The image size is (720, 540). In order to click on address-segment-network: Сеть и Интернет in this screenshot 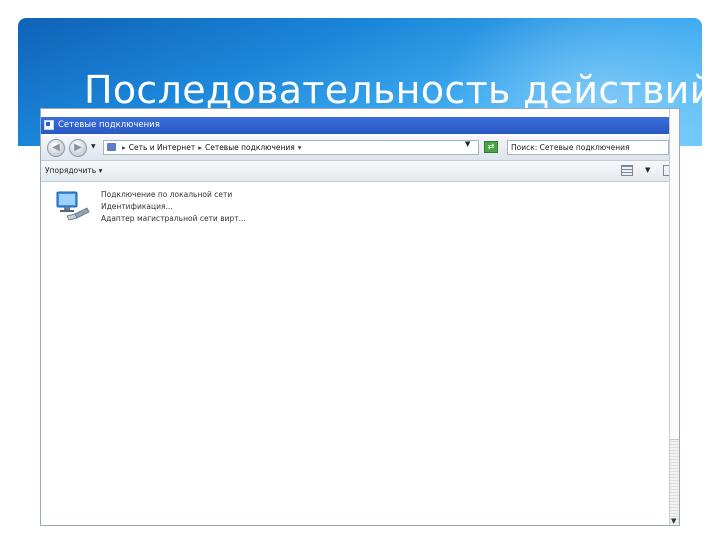, I will do `click(162, 147)`.